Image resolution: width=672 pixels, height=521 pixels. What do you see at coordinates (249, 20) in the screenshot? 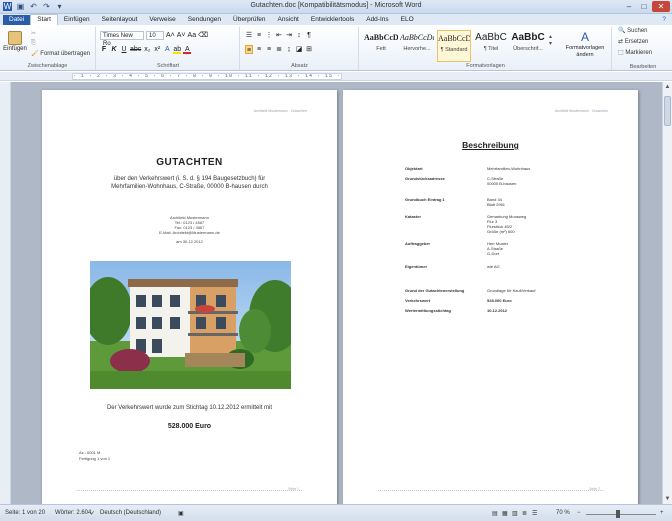
I see `tab-review: Überprüfen` at bounding box center [249, 20].